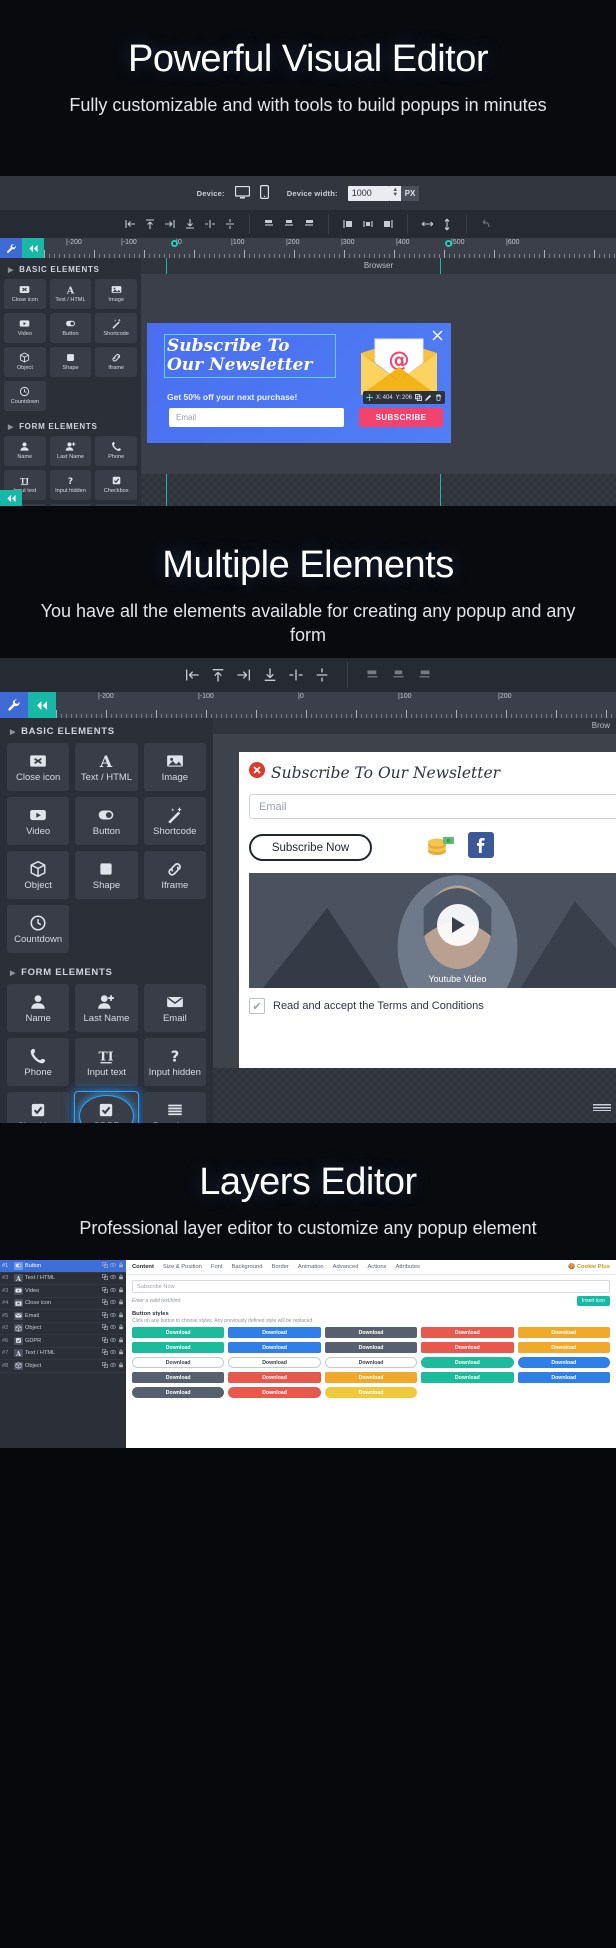 The height and width of the screenshot is (1948, 616). Describe the element at coordinates (70, 451) in the screenshot. I see `element-tile-last-name: Last Name` at that location.